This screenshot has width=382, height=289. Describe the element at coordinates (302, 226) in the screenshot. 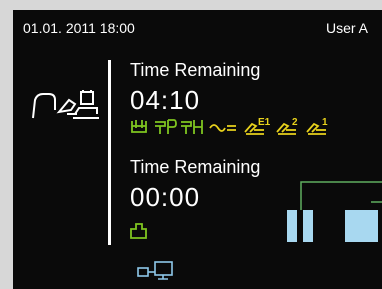

I see `pause-button` at that location.